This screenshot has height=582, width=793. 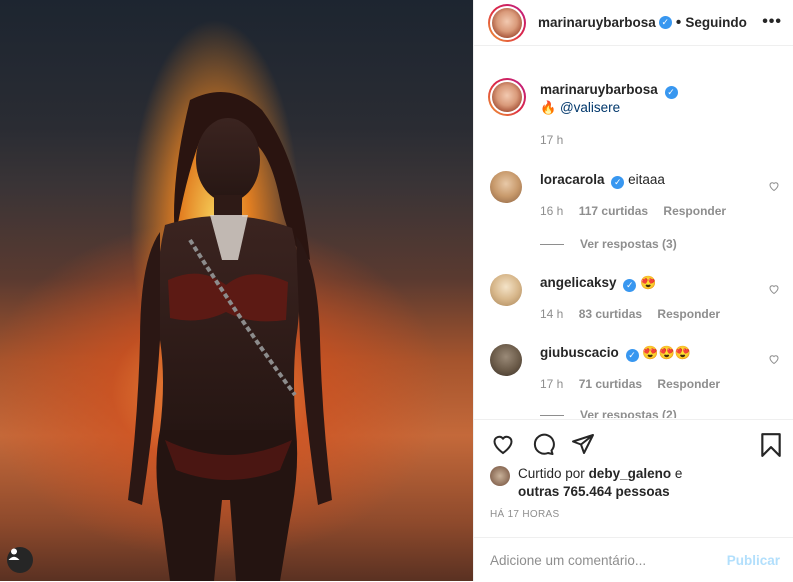 I want to click on comment-composer: Adicione um comentário... Publicar, so click(x=633, y=559).